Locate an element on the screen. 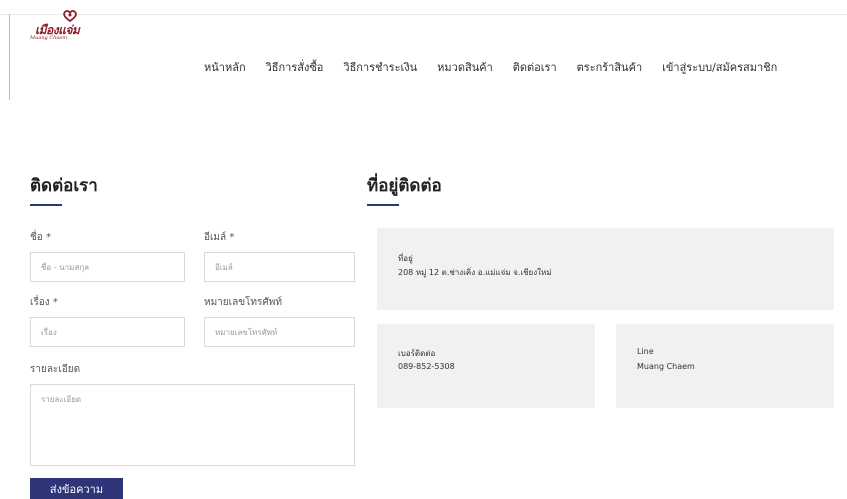  phone-card-label: เบอร์ติดต่อ is located at coordinates (417, 353).